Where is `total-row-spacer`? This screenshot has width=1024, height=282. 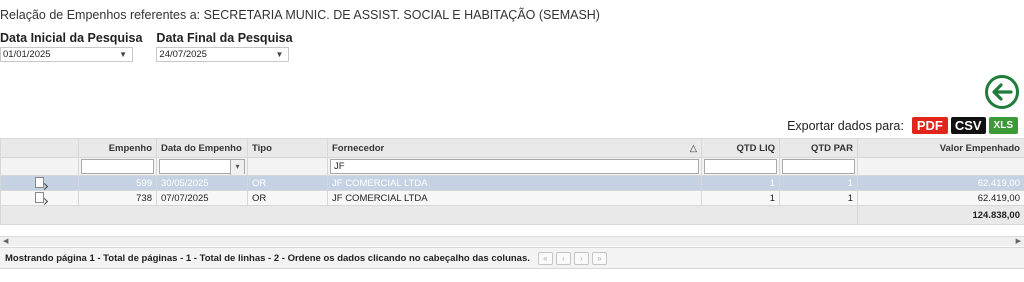
total-row-spacer is located at coordinates (429, 215).